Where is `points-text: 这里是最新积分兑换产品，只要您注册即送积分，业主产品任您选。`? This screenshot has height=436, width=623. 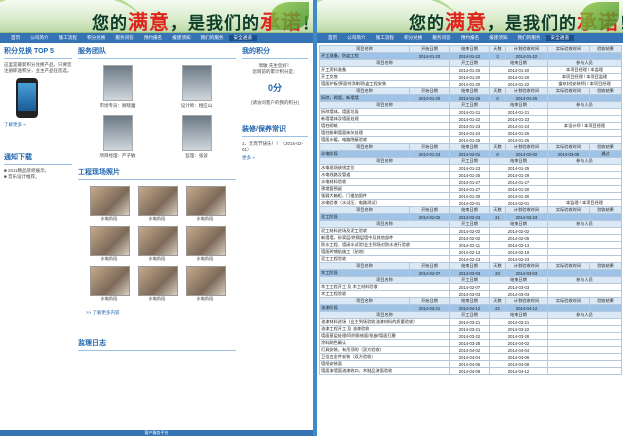 points-text: 这里是最新积分兑换产品，只要您注册即送积分，业主产品任您选。 is located at coordinates (38, 67).